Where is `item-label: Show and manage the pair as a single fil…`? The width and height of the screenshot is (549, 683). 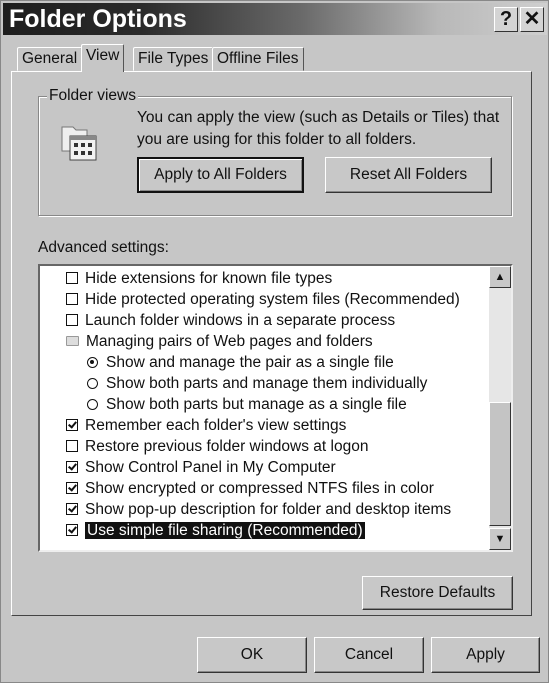
item-label: Show and manage the pair as a single fil… is located at coordinates (250, 362).